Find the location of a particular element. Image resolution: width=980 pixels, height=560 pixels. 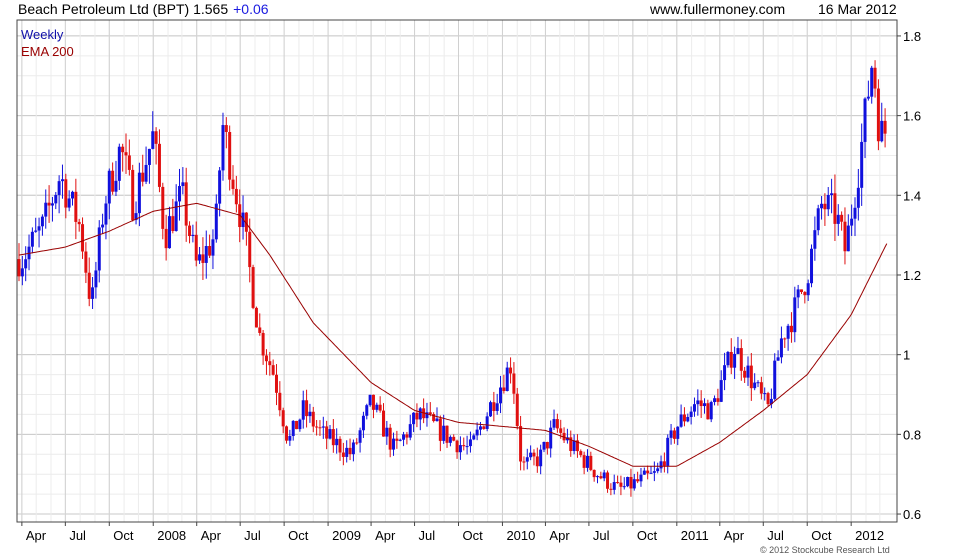

y-tick-label: 1.4 is located at coordinates (912, 195).